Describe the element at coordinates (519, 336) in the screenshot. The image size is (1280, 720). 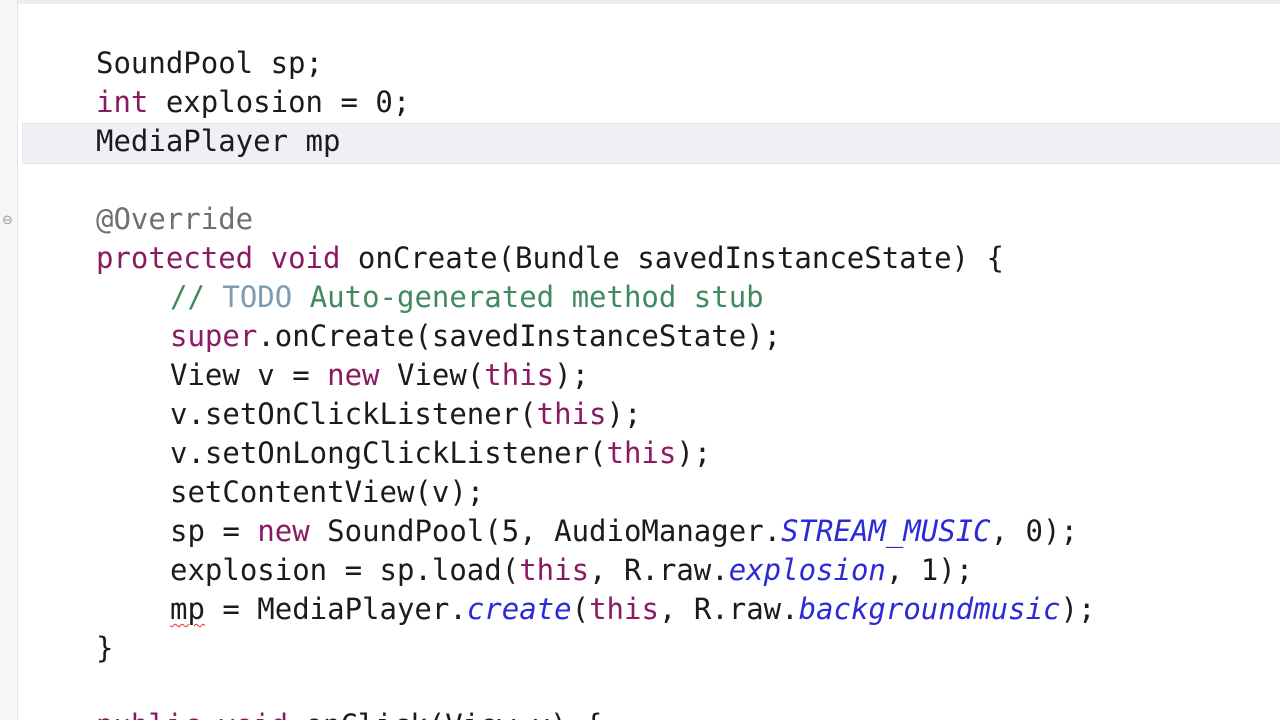
I see `code-token: .onCreate(savedInstanceState);` at that location.